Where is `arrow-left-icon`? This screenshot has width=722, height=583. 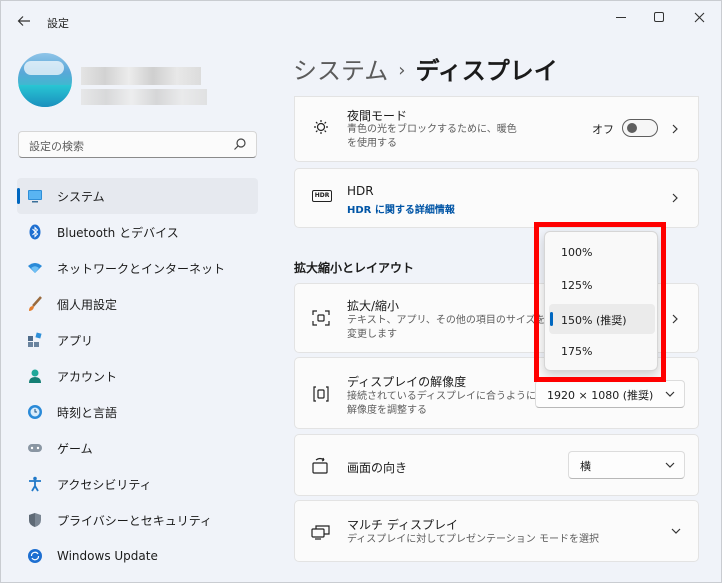 arrow-left-icon is located at coordinates (23, 21).